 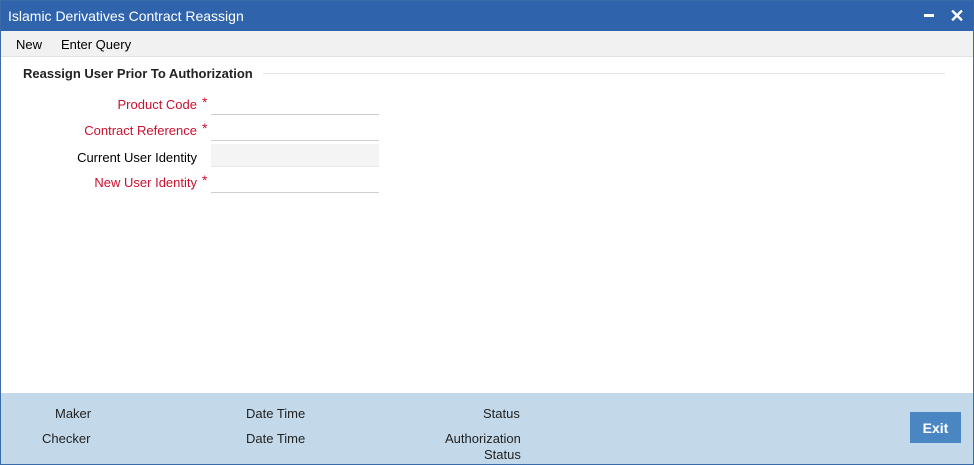 What do you see at coordinates (487, 16) in the screenshot?
I see `title-bar: Islamic Derivatives Contract Reassign ✕` at bounding box center [487, 16].